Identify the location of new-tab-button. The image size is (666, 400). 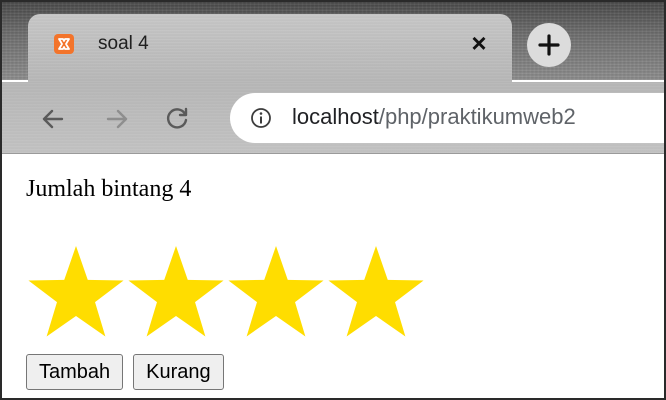
(549, 45).